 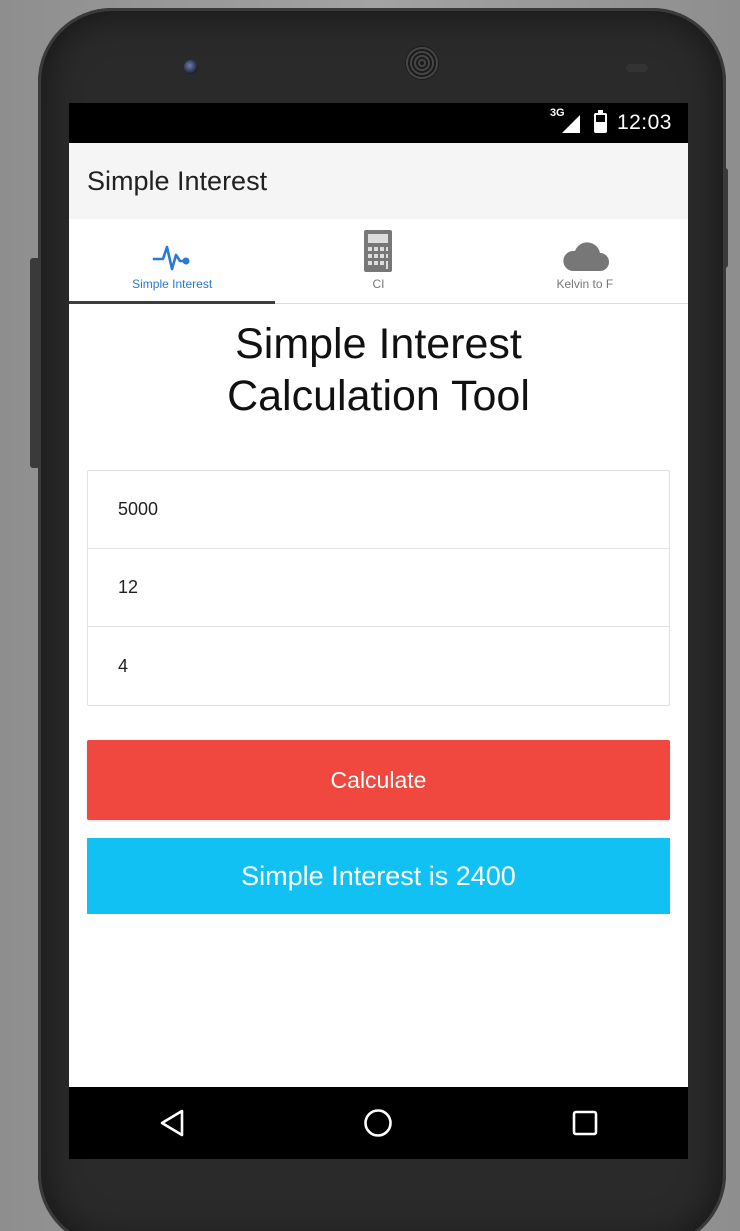 I want to click on tab-kelvin-to-f: Kelvin to F, so click(x=585, y=261).